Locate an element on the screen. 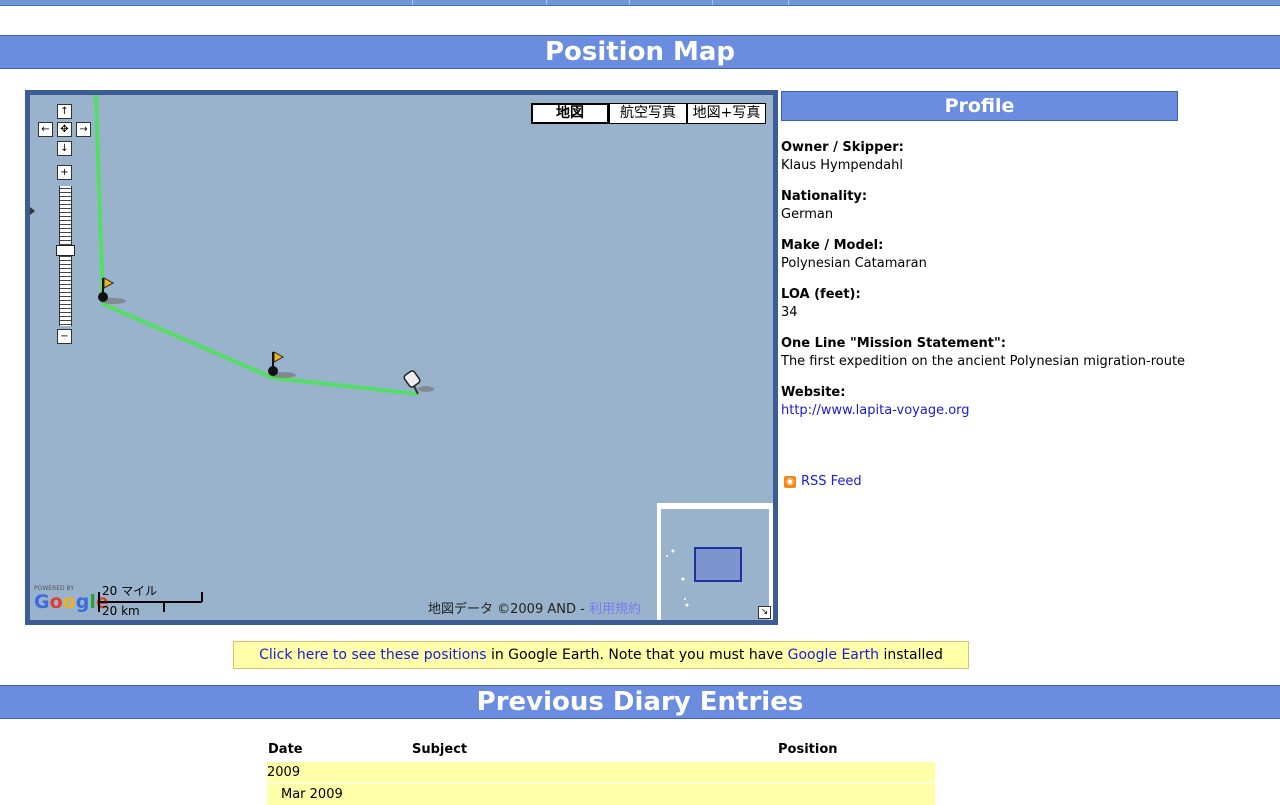 This screenshot has width=1280, height=805. loa-value: 34 is located at coordinates (789, 312).